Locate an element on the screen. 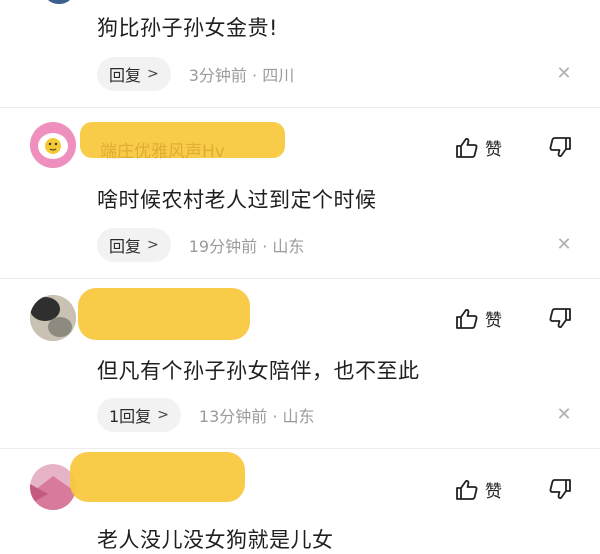 Image resolution: width=600 pixels, height=554 pixels. comment-meta: 回复 > 3分钟前 · 四川 is located at coordinates (195, 74).